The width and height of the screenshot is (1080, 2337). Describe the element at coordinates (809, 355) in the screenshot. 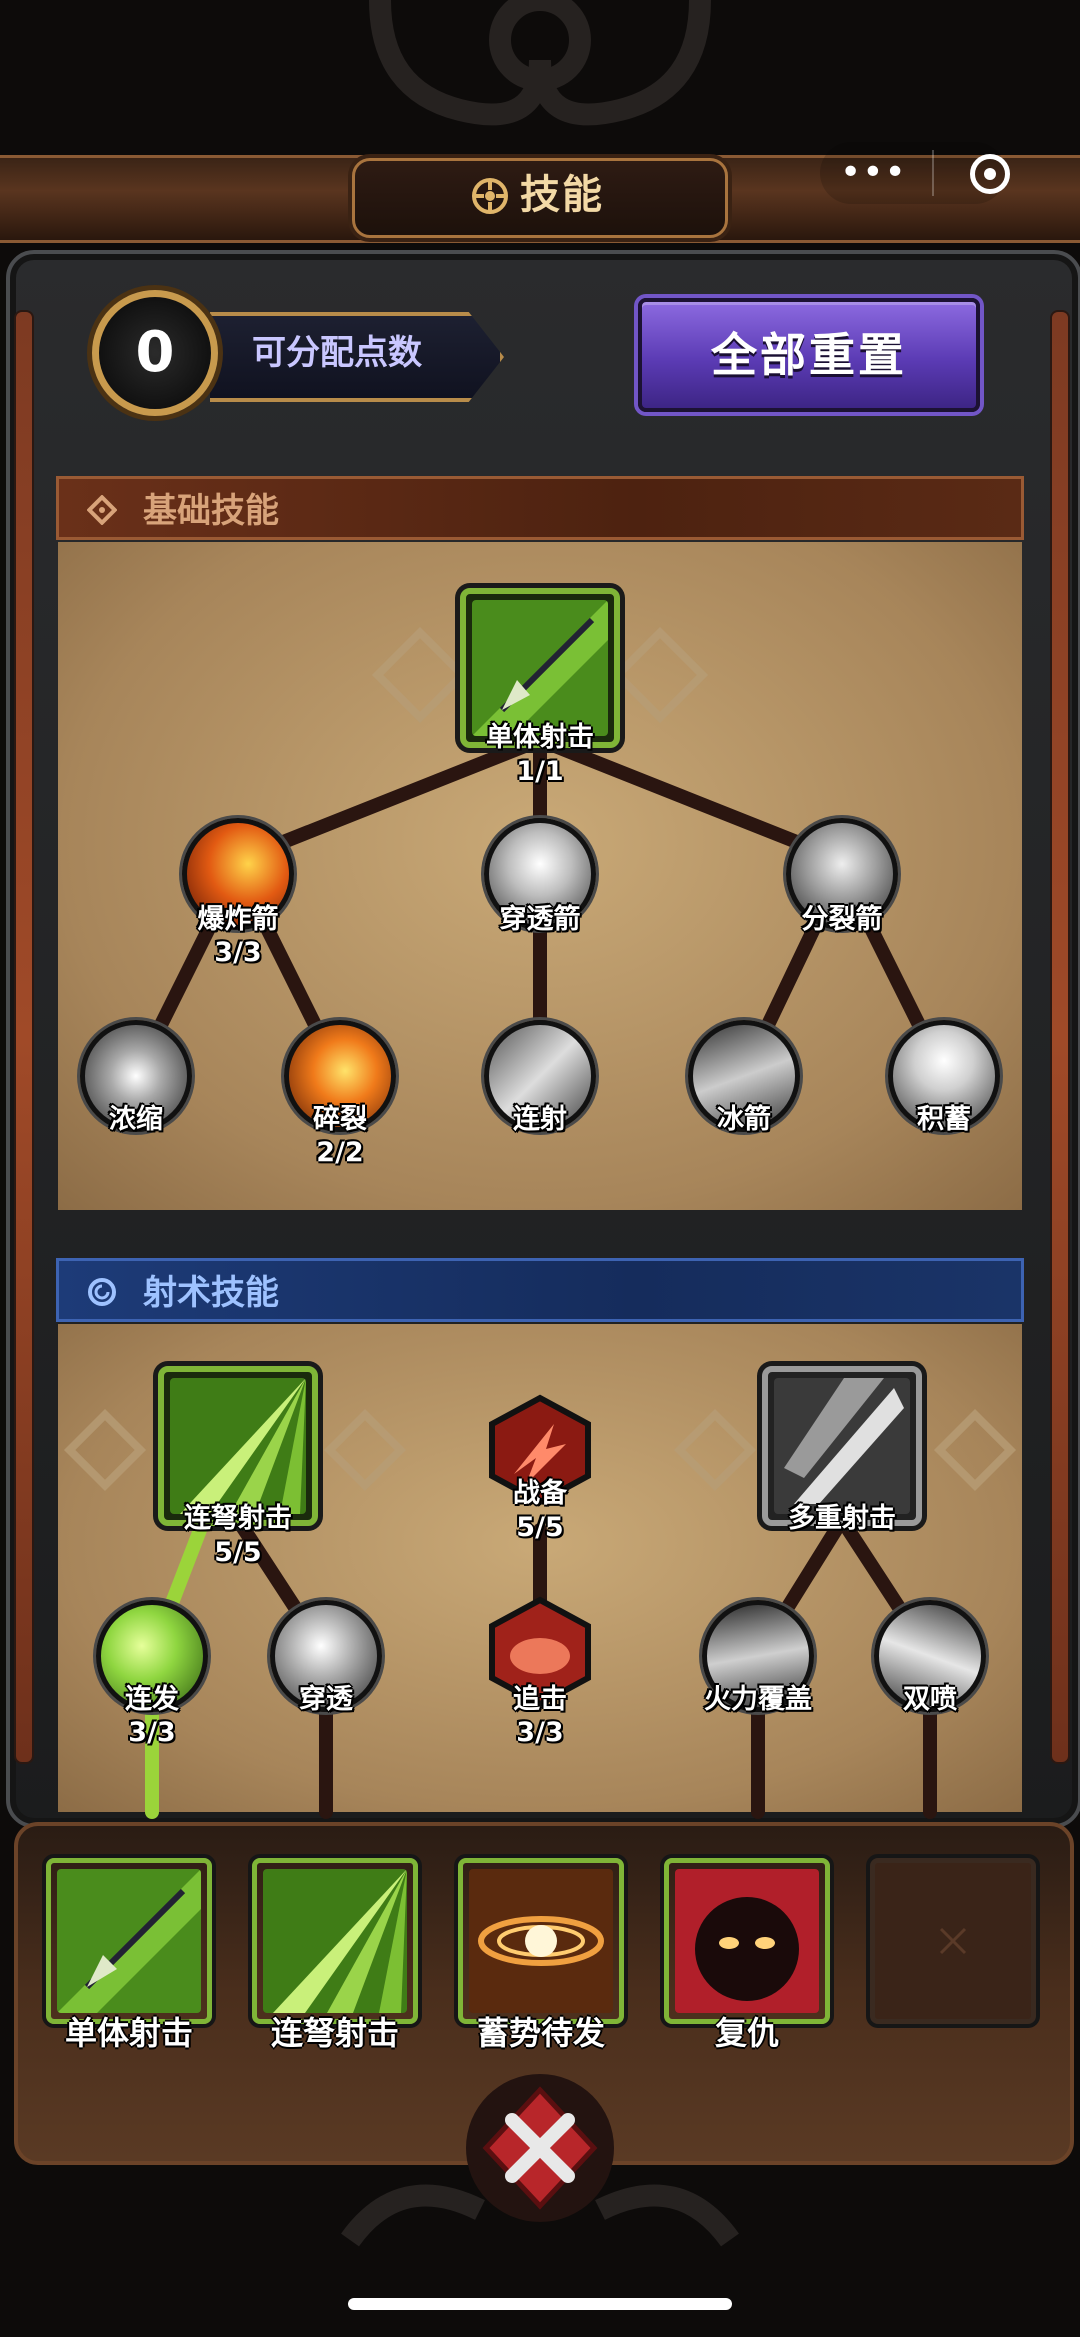

I see `reset-all-button: 全部重置` at that location.